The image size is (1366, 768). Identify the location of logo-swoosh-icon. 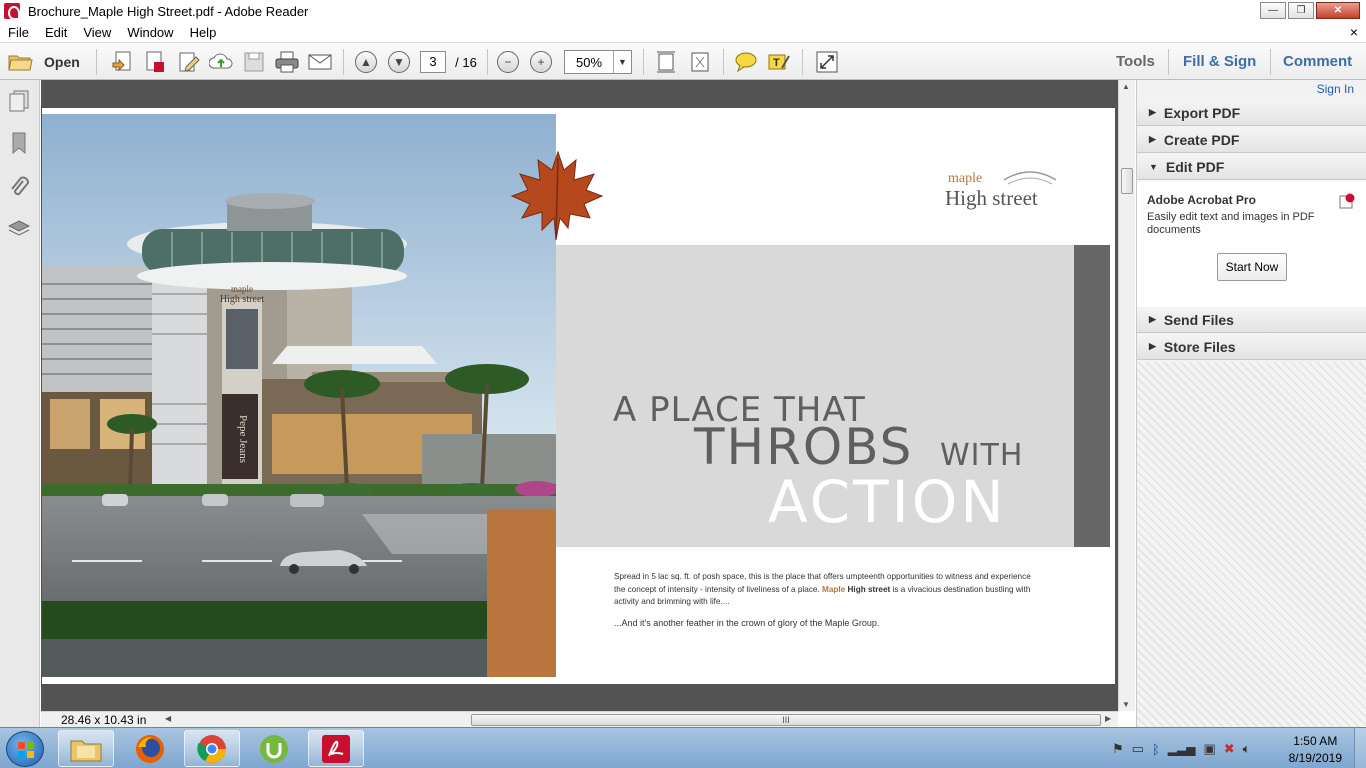
(1030, 178).